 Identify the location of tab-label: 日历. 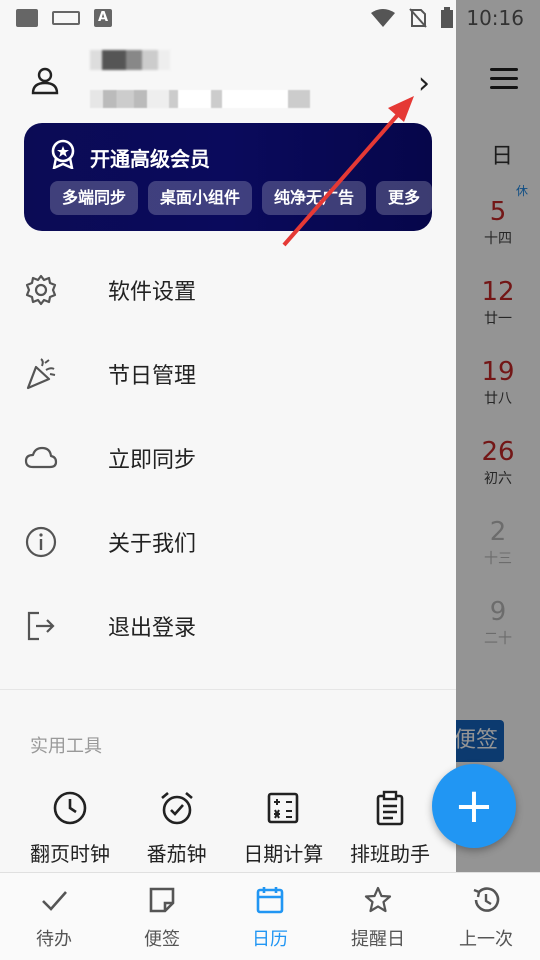
(270, 939).